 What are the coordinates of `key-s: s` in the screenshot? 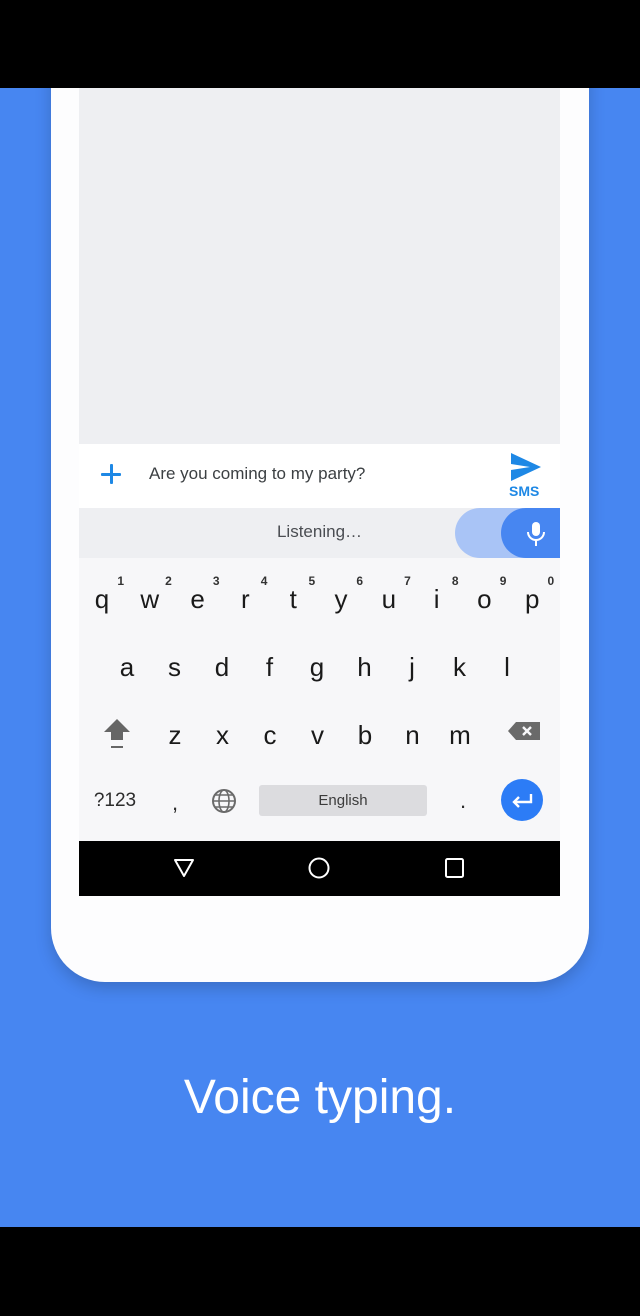 It's located at (175, 667).